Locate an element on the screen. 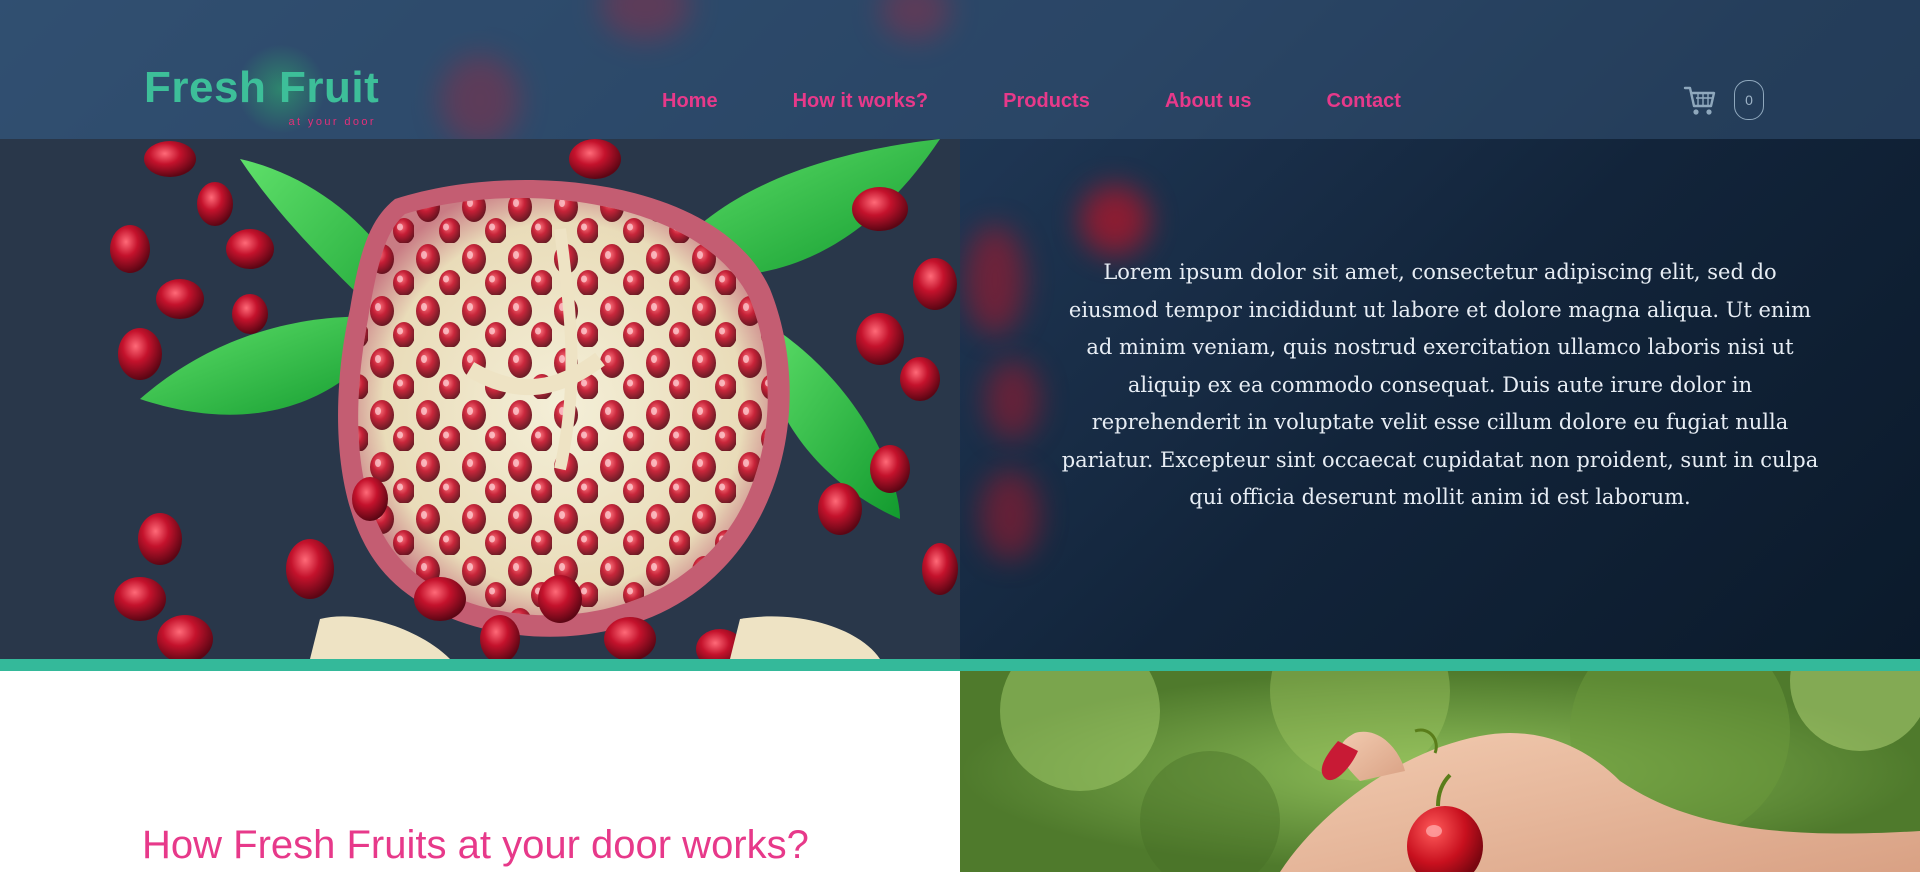  site-logo: Fresh Fruit at your door is located at coordinates (262, 89).